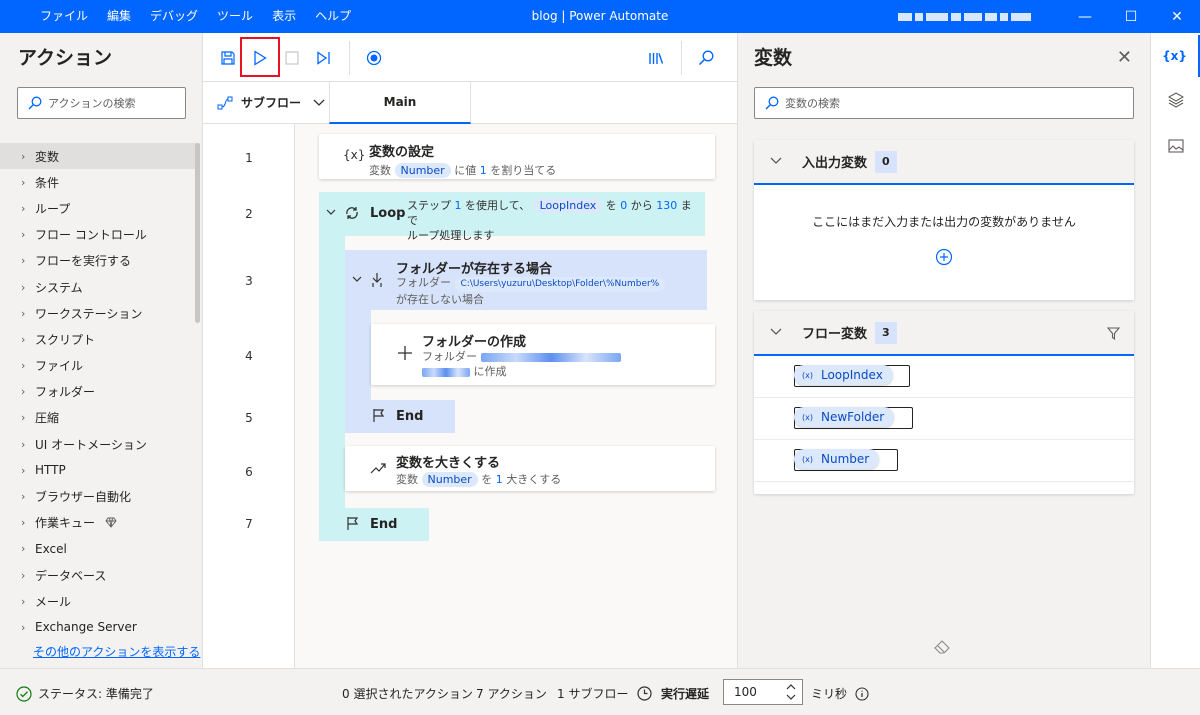 This screenshot has width=1200, height=715. Describe the element at coordinates (357, 279) in the screenshot. I see `chevron-down-icon` at that location.